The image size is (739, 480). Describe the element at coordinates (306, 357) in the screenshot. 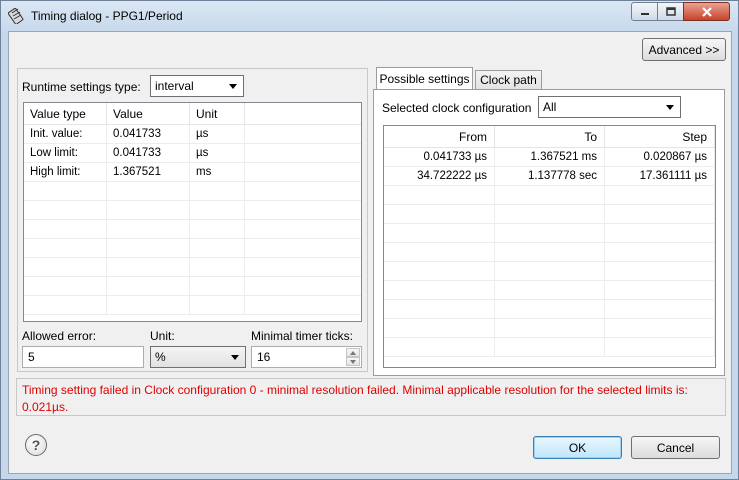

I see `min-timer-ticks-spinner: 16` at that location.